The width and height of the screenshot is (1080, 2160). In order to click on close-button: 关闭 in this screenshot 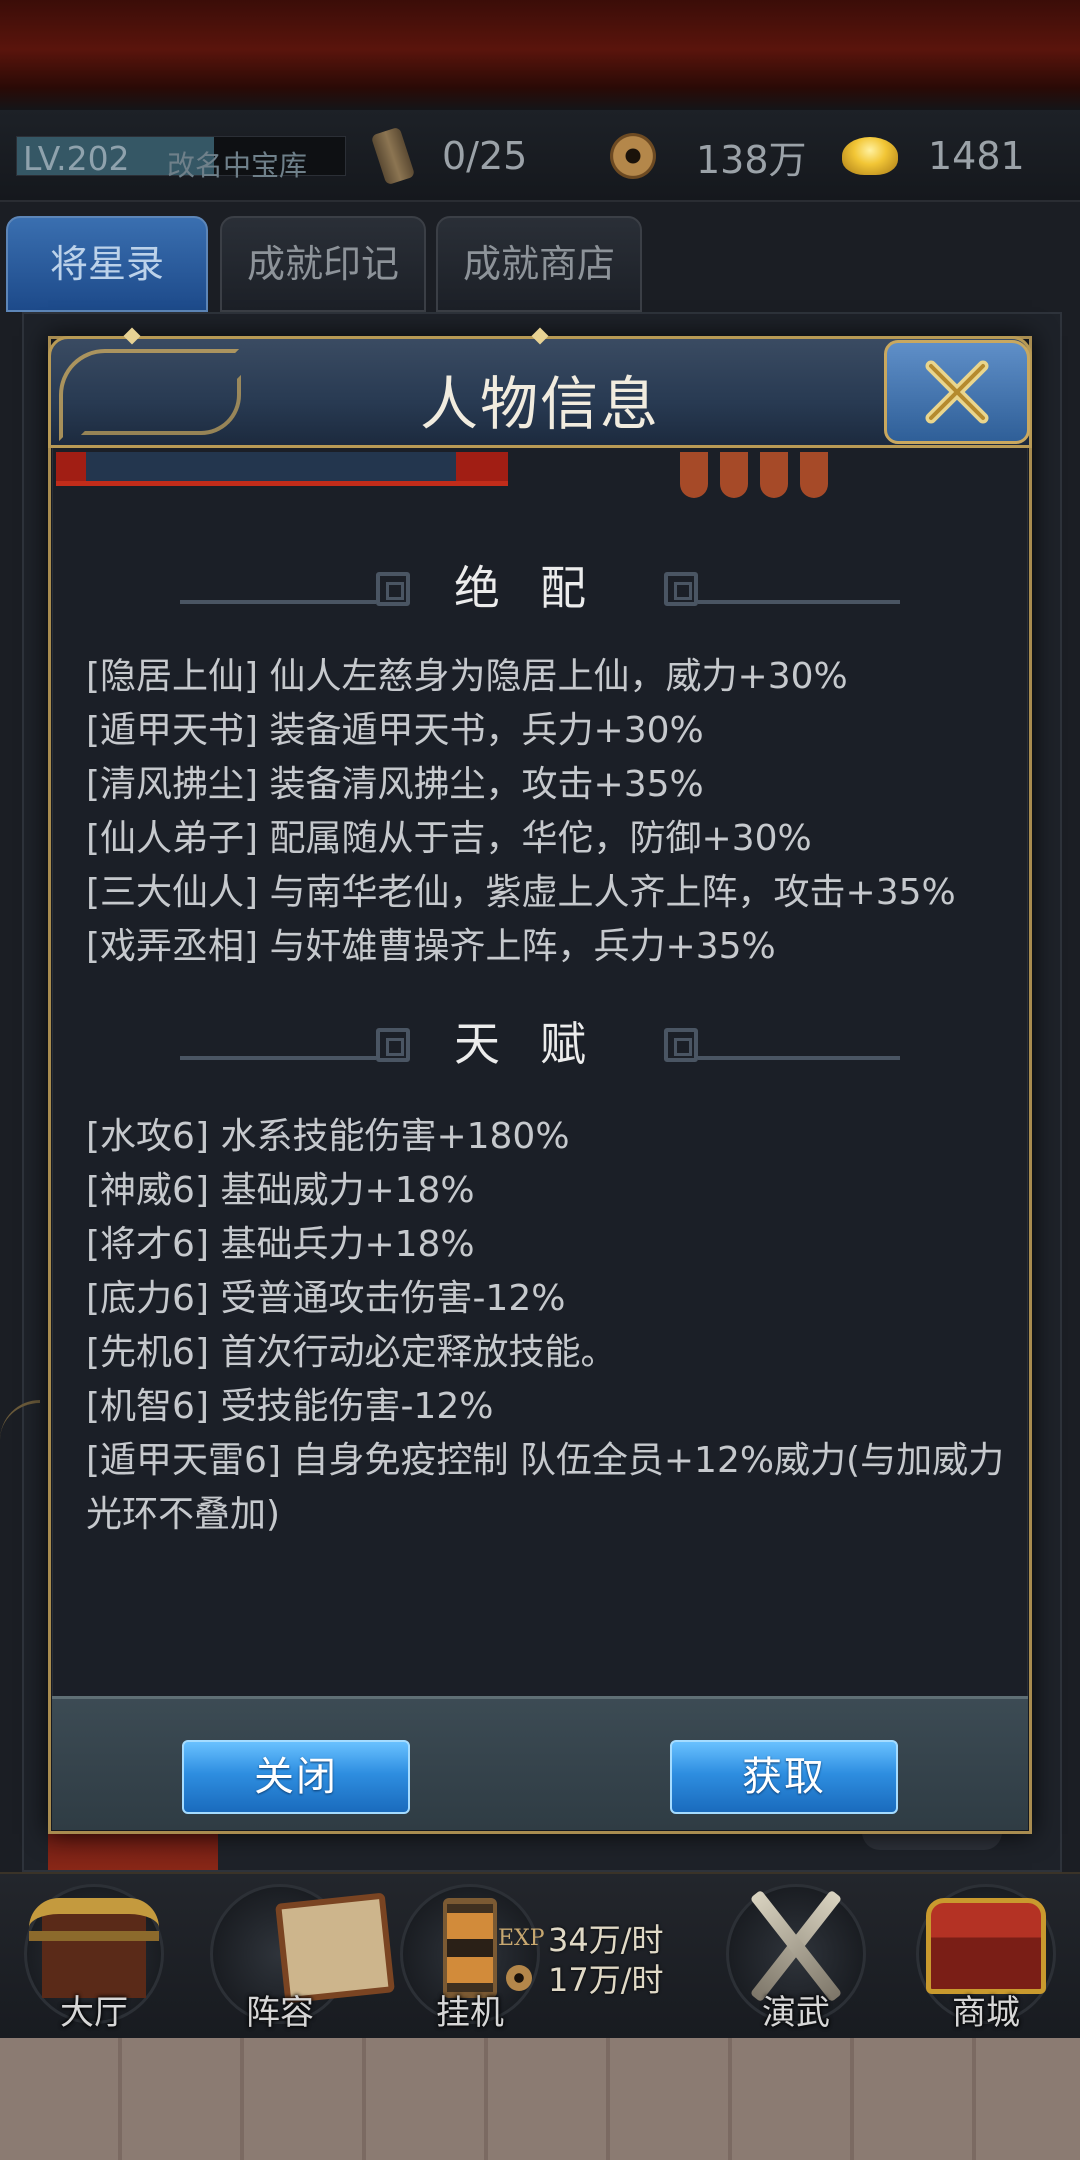, I will do `click(296, 1777)`.